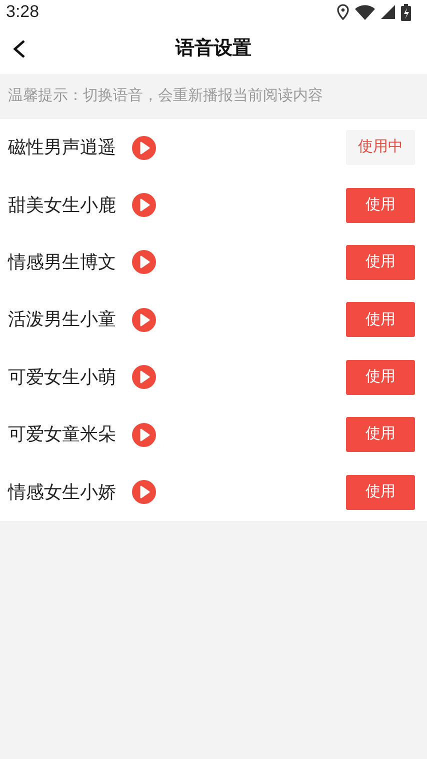 The height and width of the screenshot is (759, 427). I want to click on wifi-icon, so click(365, 12).